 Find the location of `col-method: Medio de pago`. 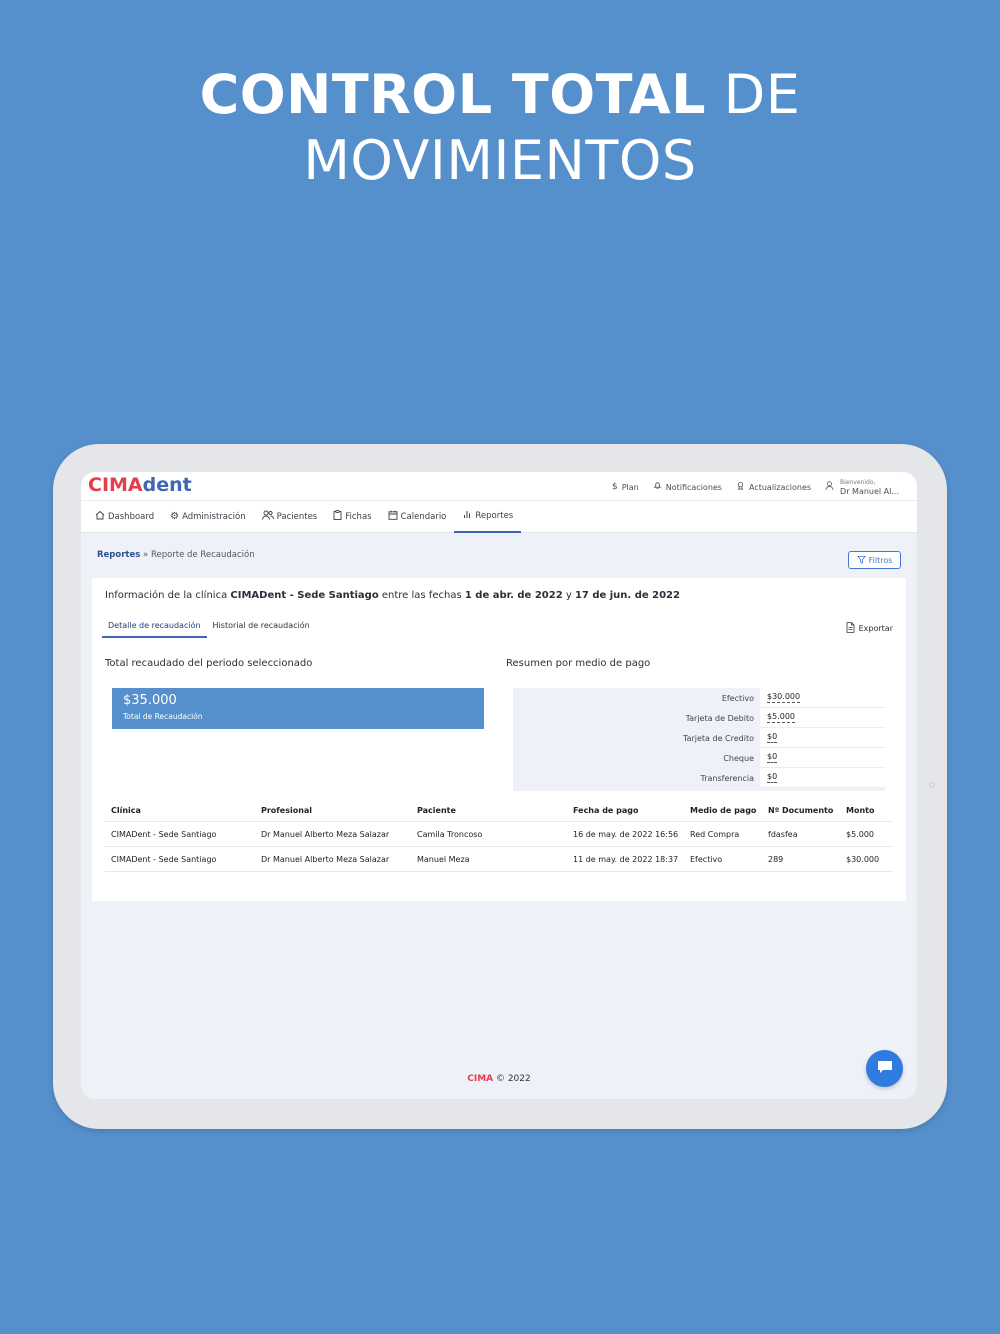

col-method: Medio de pago is located at coordinates (729, 810).